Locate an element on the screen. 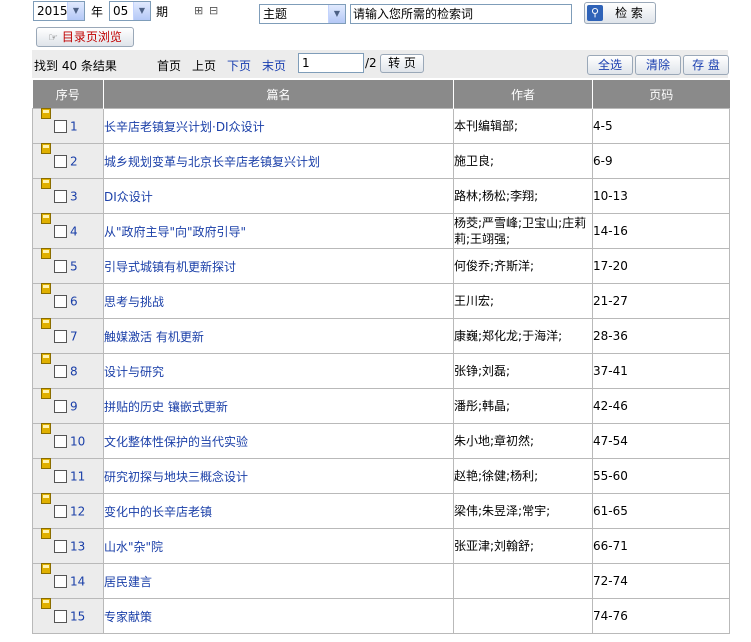  search-button: ⚲ 检 索 is located at coordinates (620, 13).